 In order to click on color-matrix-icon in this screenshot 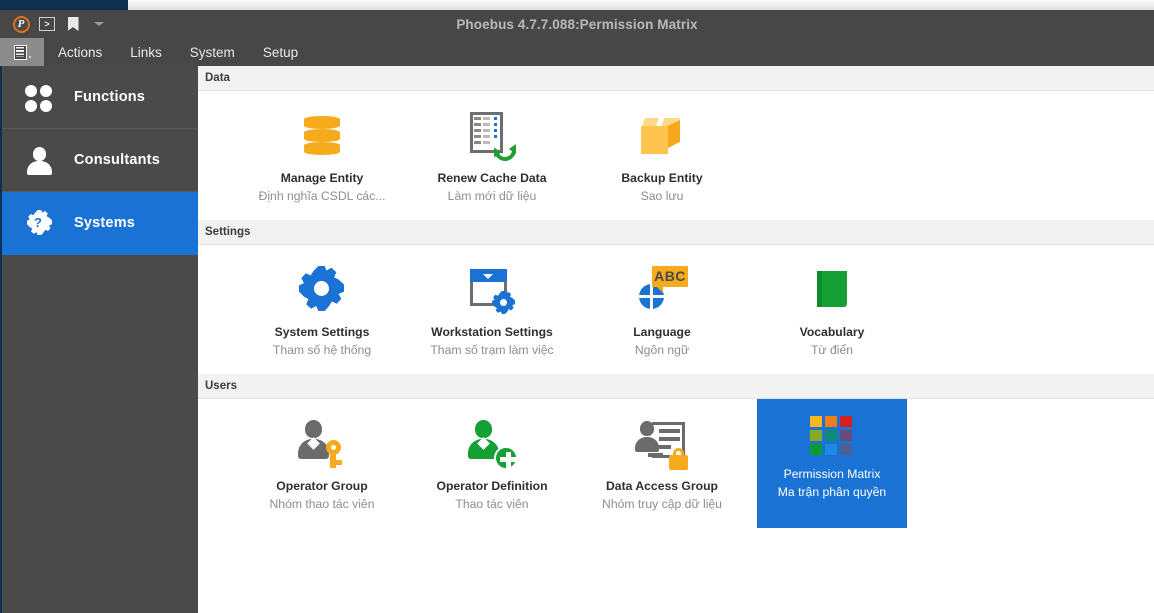, I will do `click(832, 438)`.